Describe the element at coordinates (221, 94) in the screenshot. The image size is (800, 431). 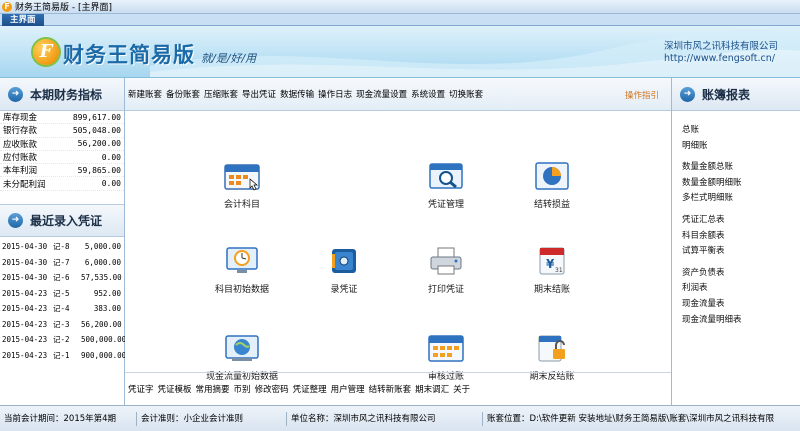
I see `menu-compress-account-set: 压缩账套` at that location.